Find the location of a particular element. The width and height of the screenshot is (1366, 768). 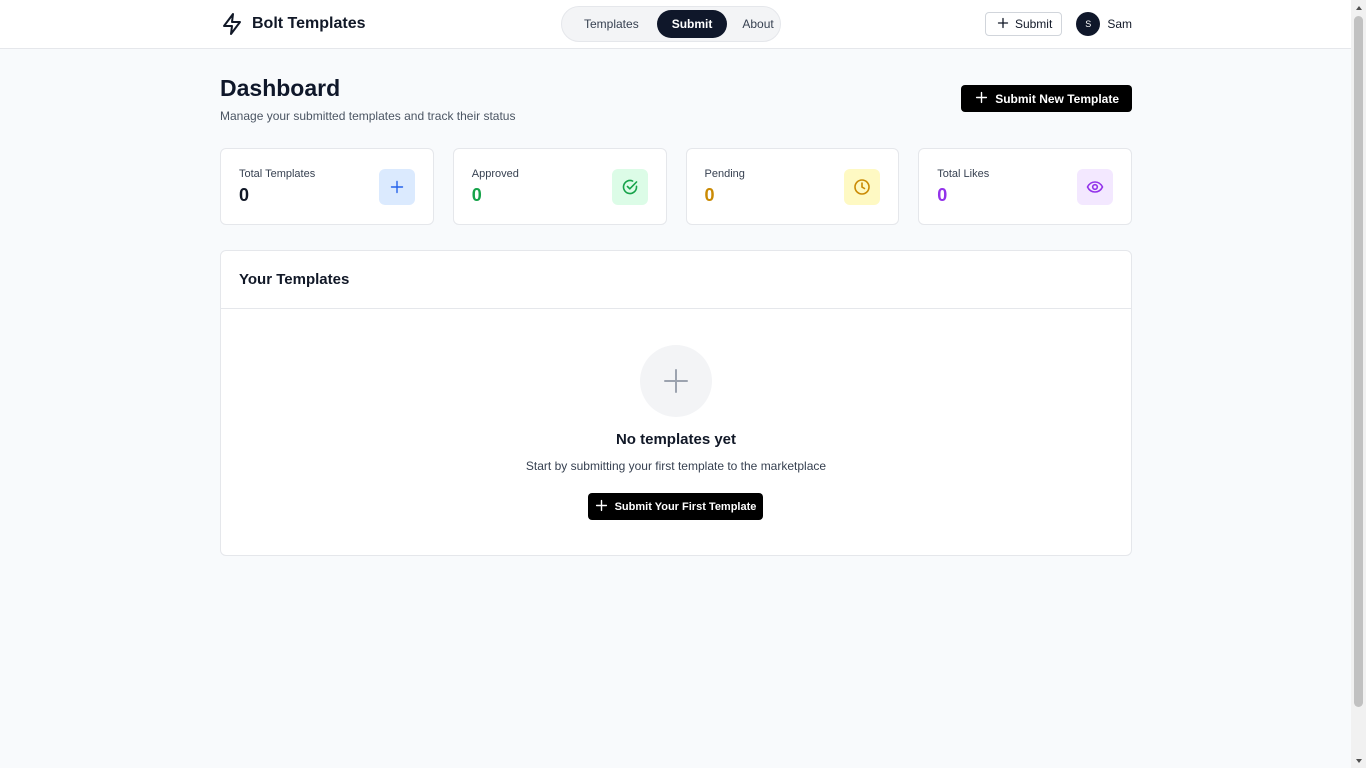

eye-icon is located at coordinates (1095, 187).